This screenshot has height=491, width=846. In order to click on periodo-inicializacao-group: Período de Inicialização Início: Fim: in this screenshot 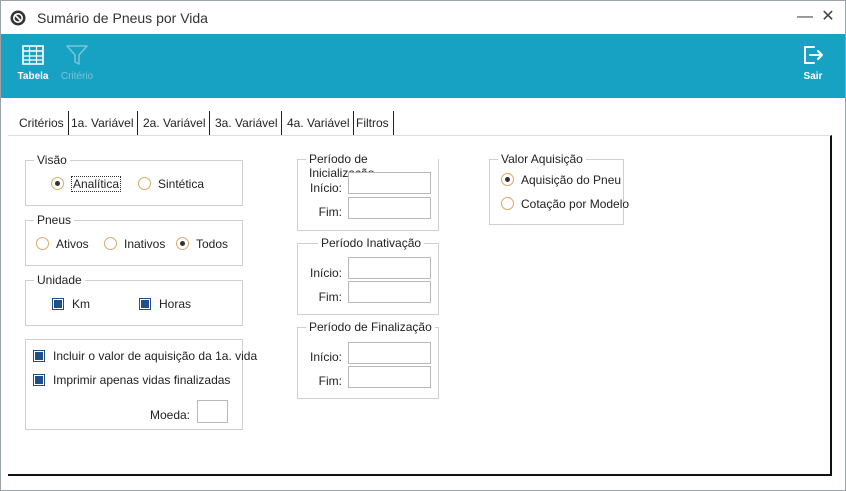, I will do `click(368, 191)`.